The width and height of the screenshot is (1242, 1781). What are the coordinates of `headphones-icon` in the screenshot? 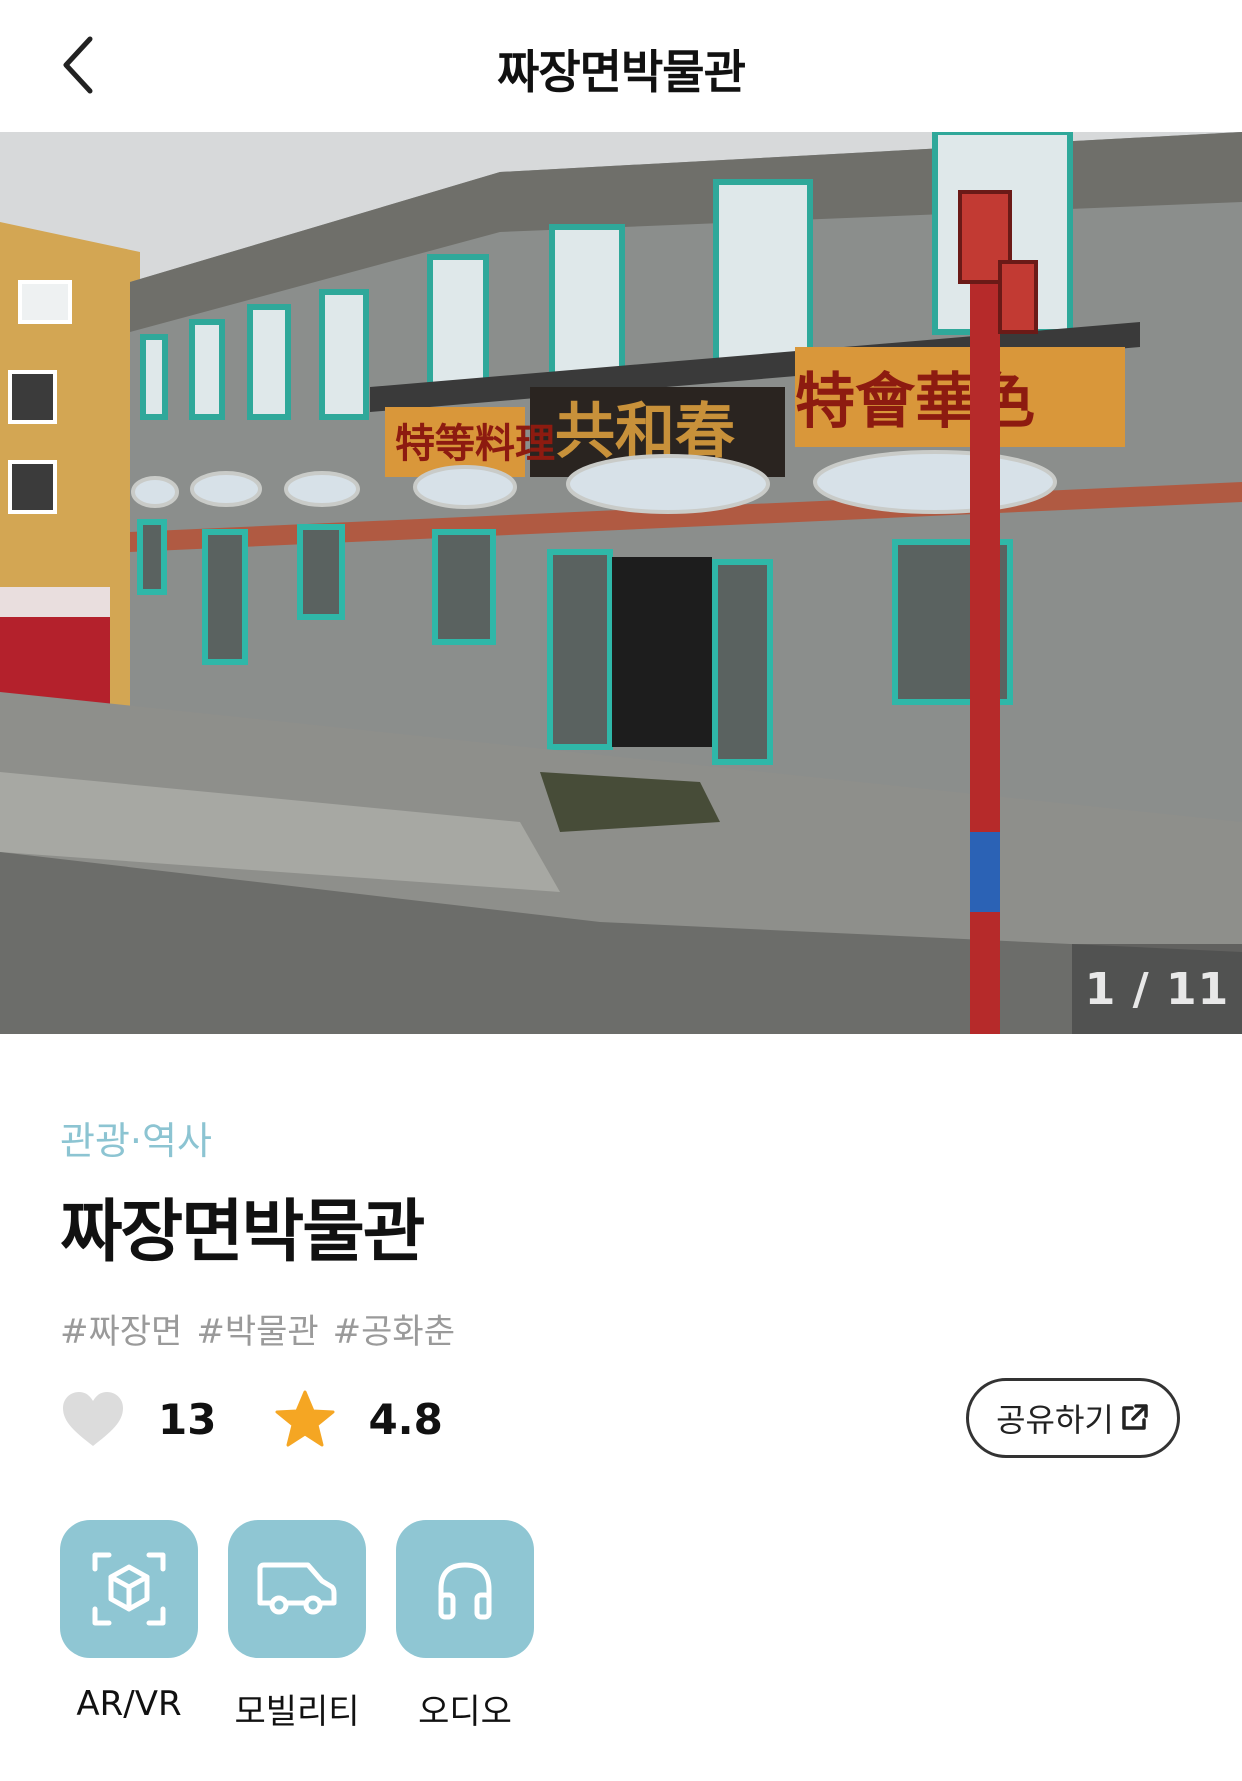 It's located at (465, 1591).